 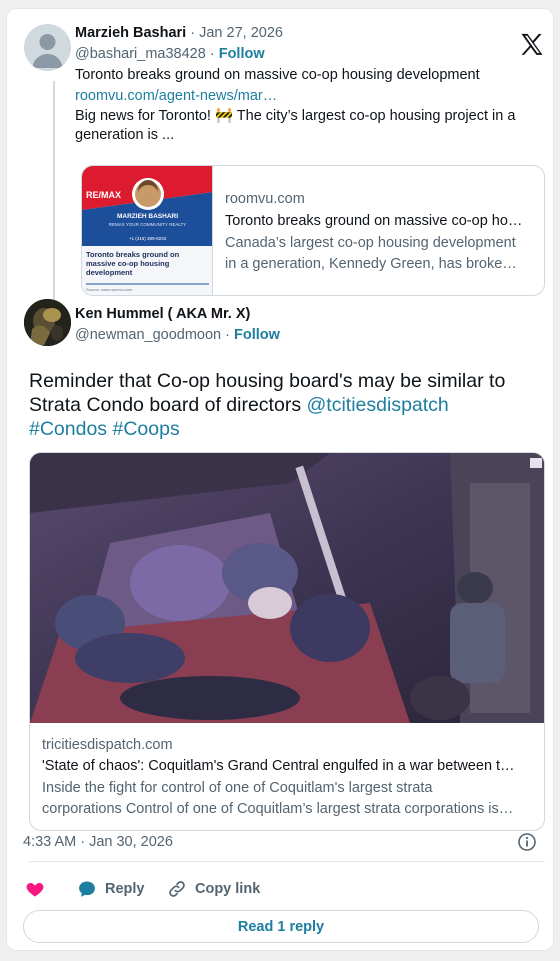 I want to click on like-button, so click(x=35, y=889).